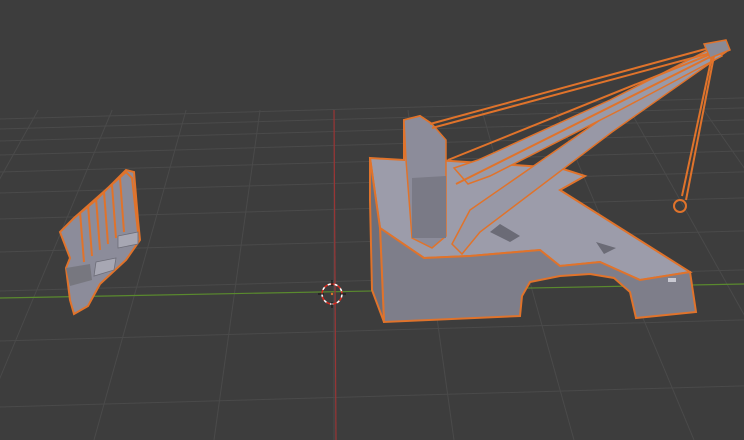 Image resolution: width=744 pixels, height=440 pixels. Describe the element at coordinates (100, 242) in the screenshot. I see `grille-object` at that location.